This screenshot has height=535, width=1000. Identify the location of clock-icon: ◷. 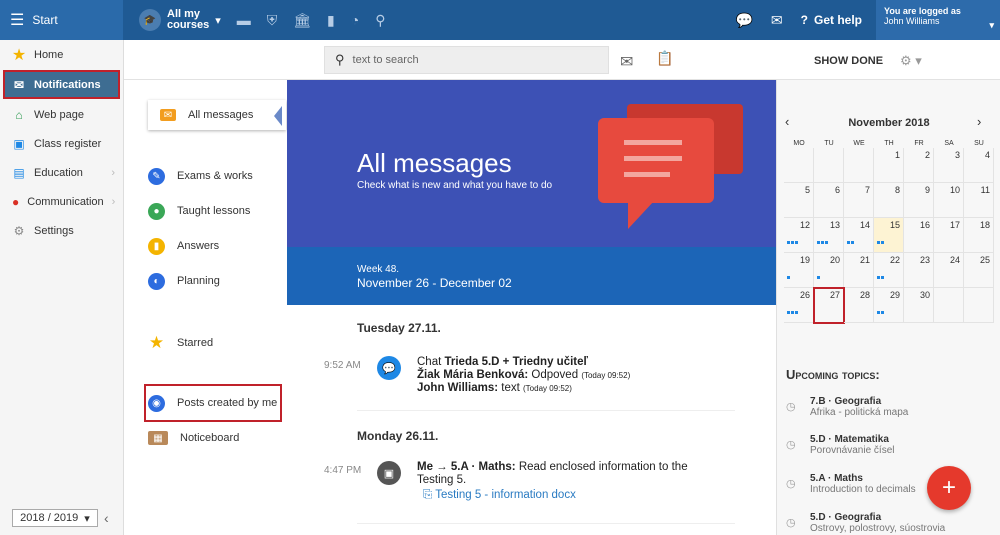
(791, 407).